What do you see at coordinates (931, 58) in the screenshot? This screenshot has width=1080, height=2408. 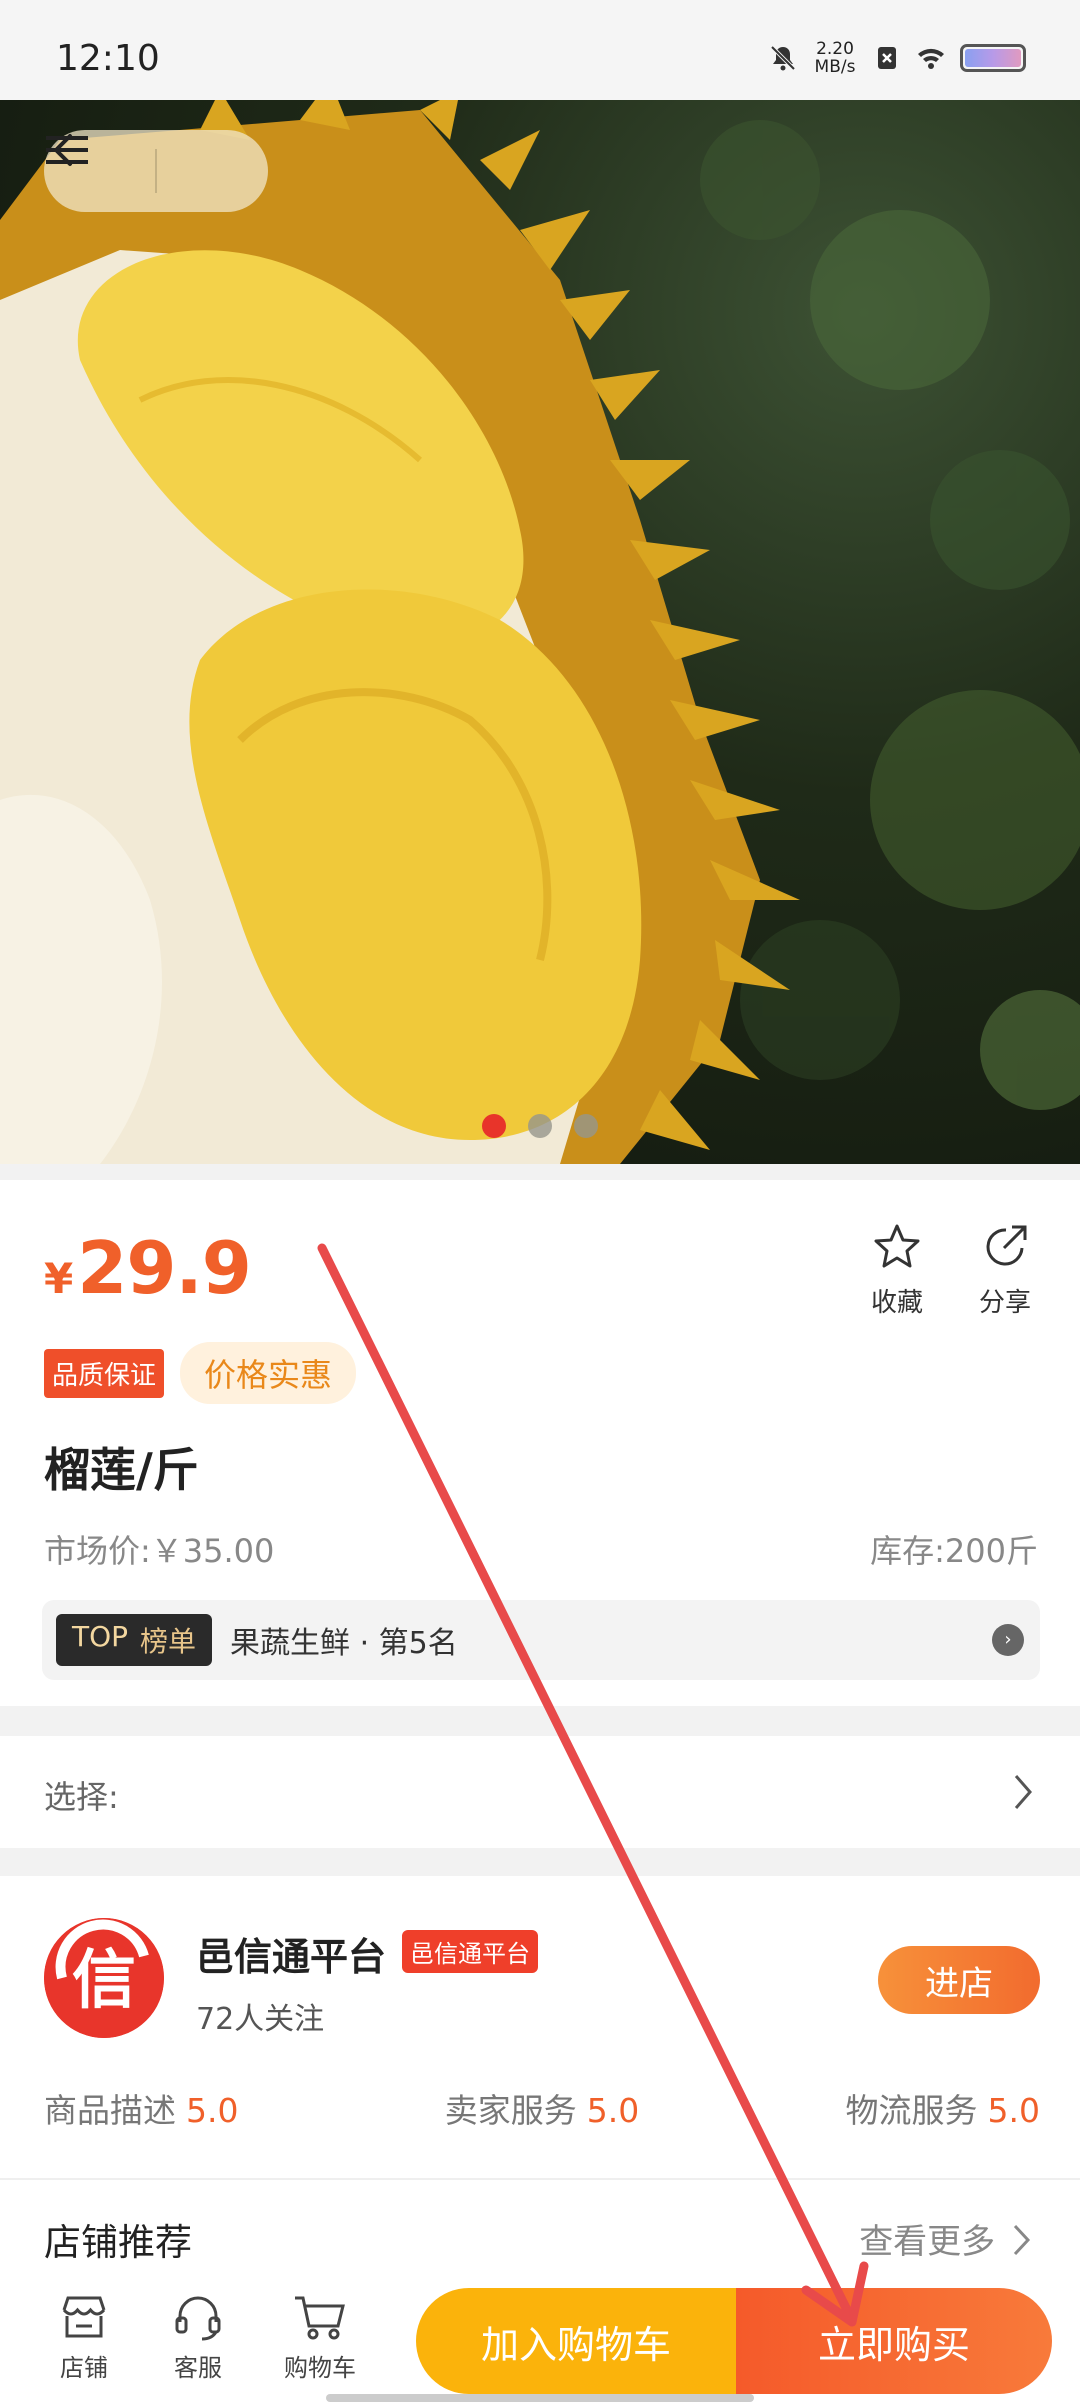 I see `wifi-icon` at bounding box center [931, 58].